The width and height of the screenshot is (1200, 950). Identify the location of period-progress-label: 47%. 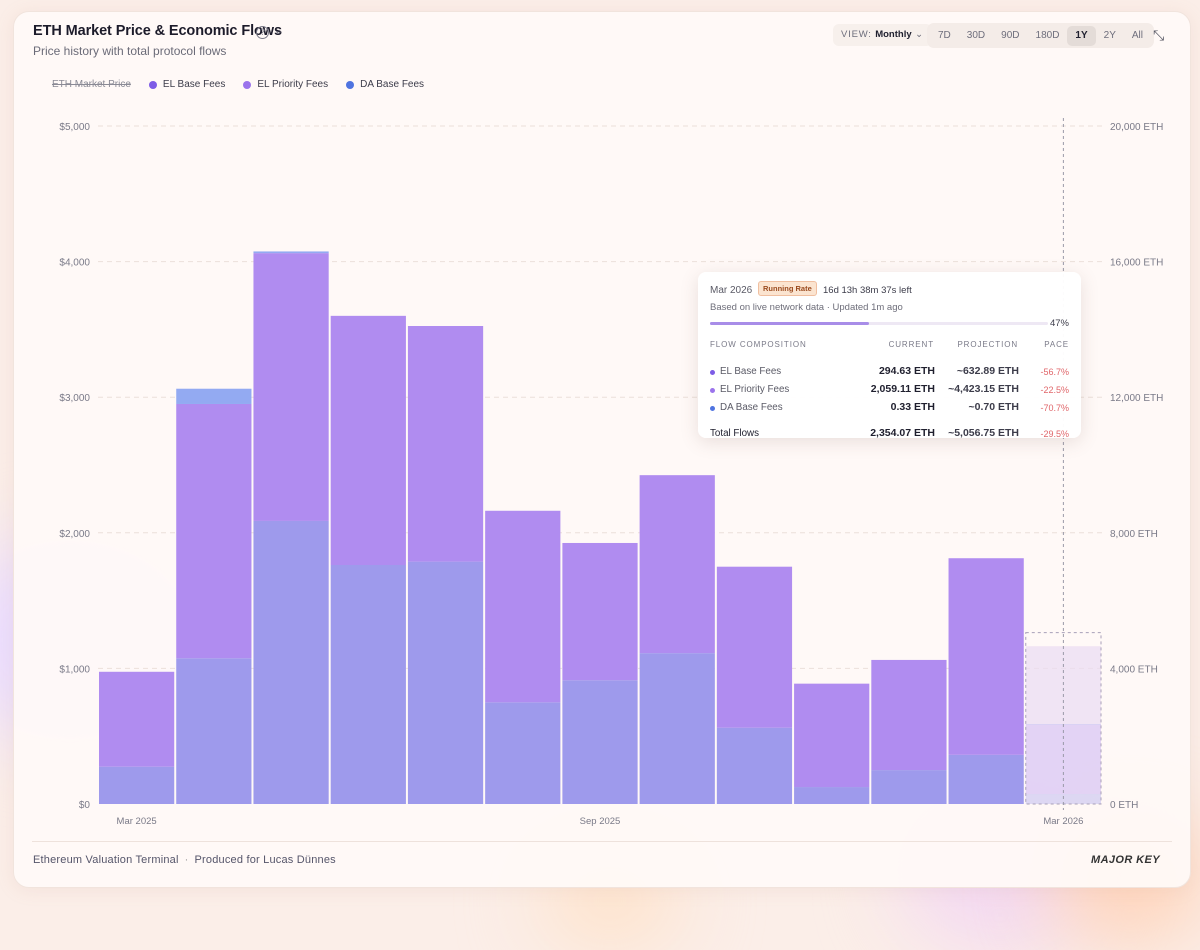
(1059, 323).